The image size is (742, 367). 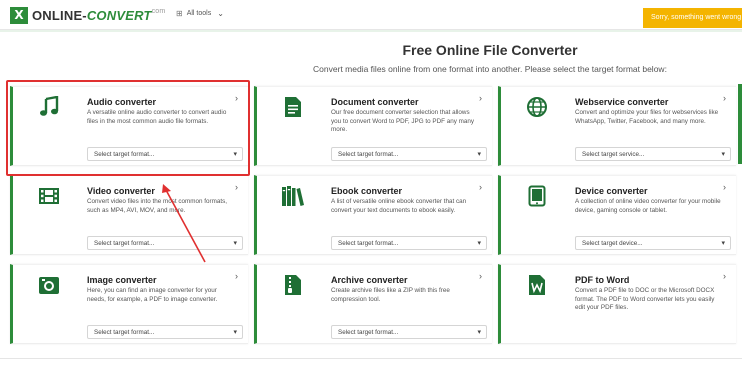 What do you see at coordinates (537, 285) in the screenshot?
I see `word-icon` at bounding box center [537, 285].